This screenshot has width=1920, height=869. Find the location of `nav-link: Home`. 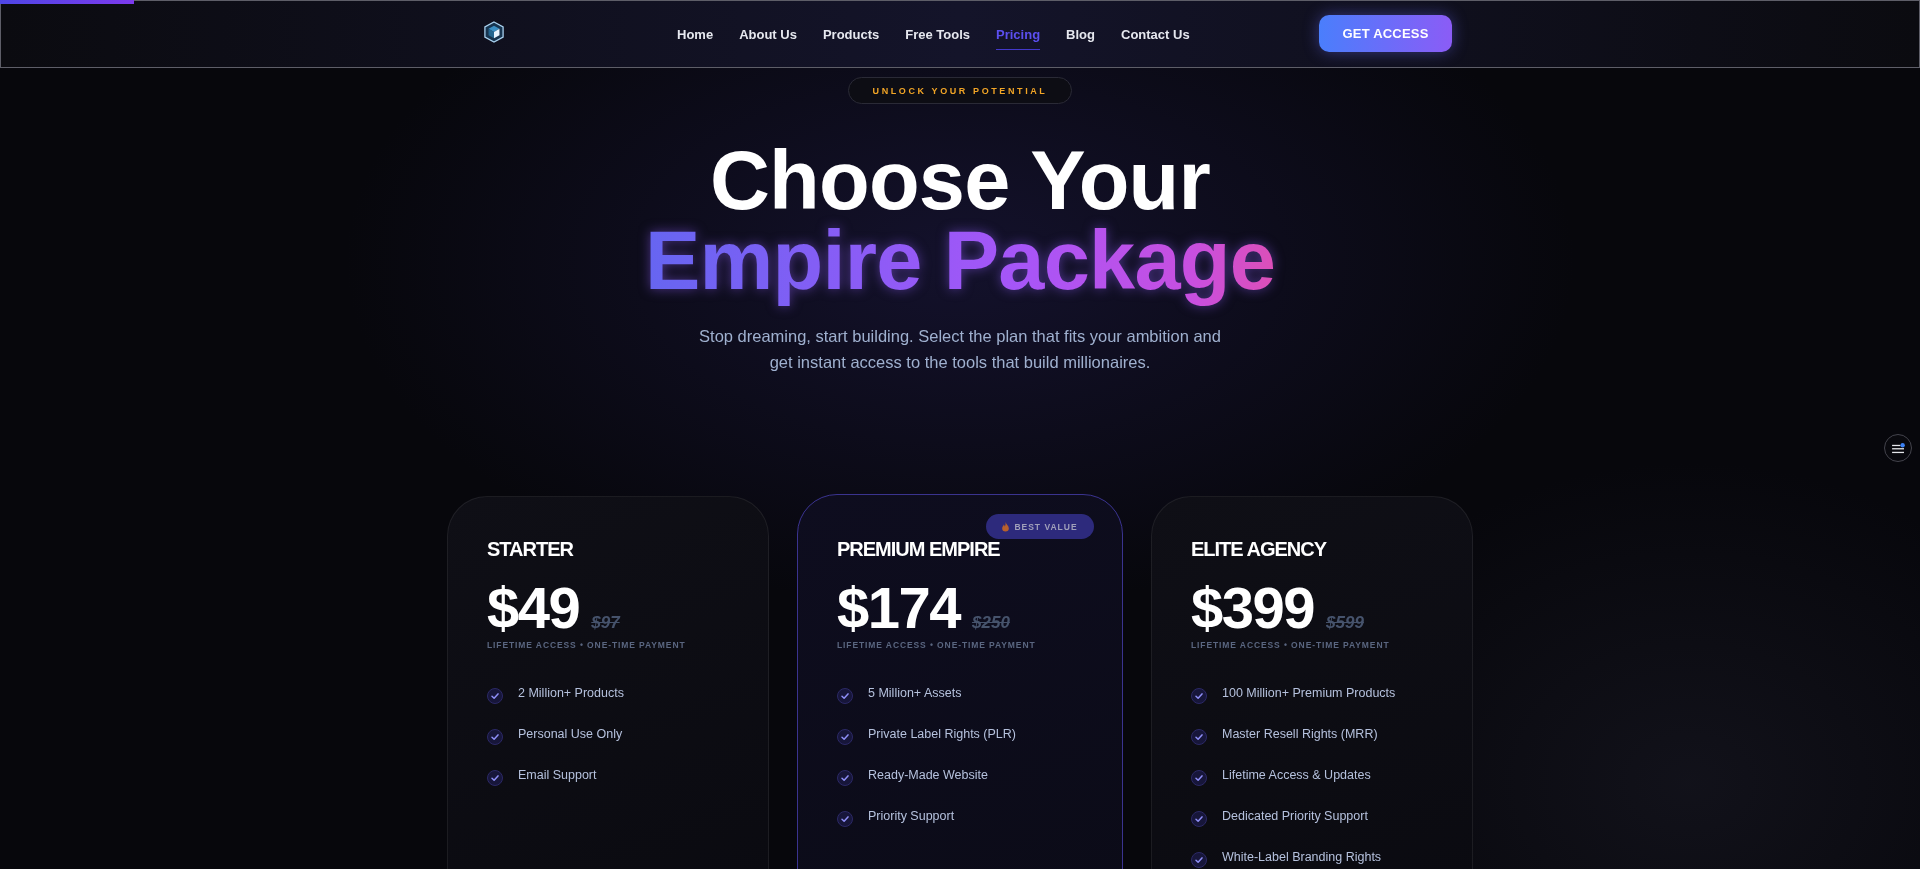

nav-link: Home is located at coordinates (695, 34).